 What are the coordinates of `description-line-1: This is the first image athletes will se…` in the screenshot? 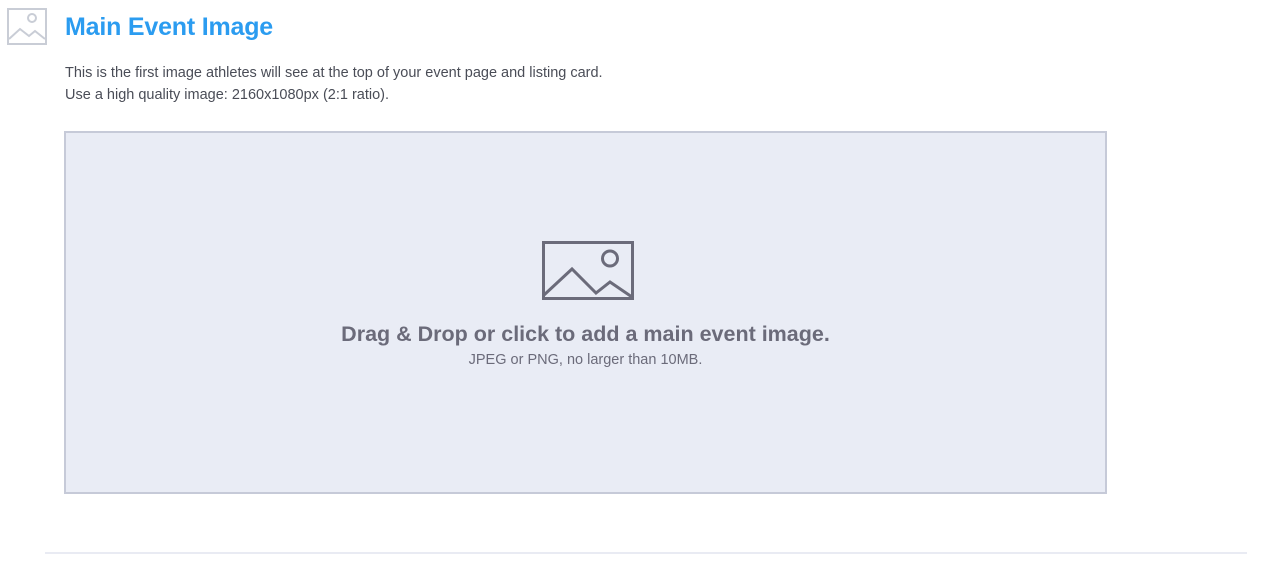 It's located at (334, 73).